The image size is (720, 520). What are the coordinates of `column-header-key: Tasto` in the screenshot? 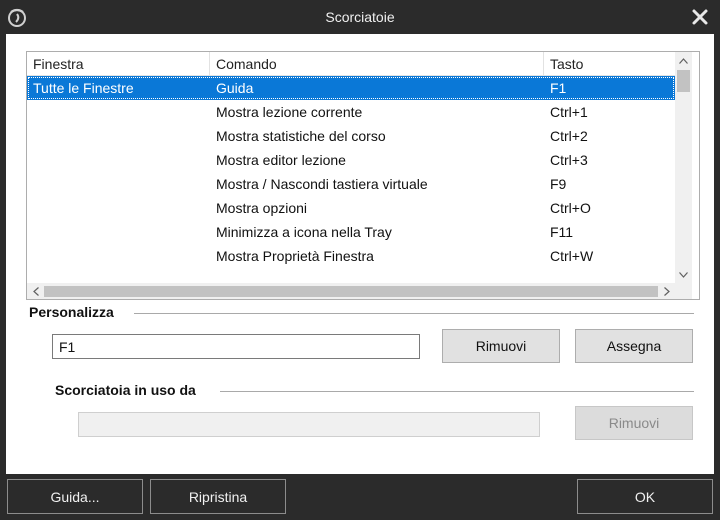 It's located at (609, 64).